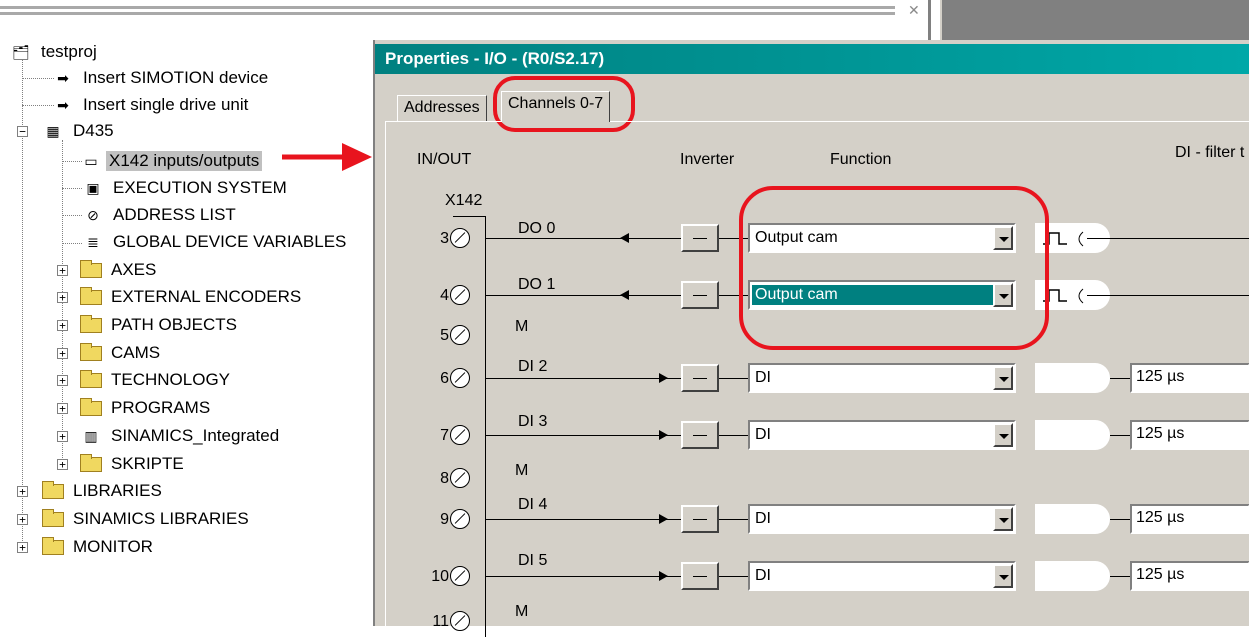  What do you see at coordinates (55, 52) in the screenshot?
I see `tree-item-root: 🗂 testproj` at bounding box center [55, 52].